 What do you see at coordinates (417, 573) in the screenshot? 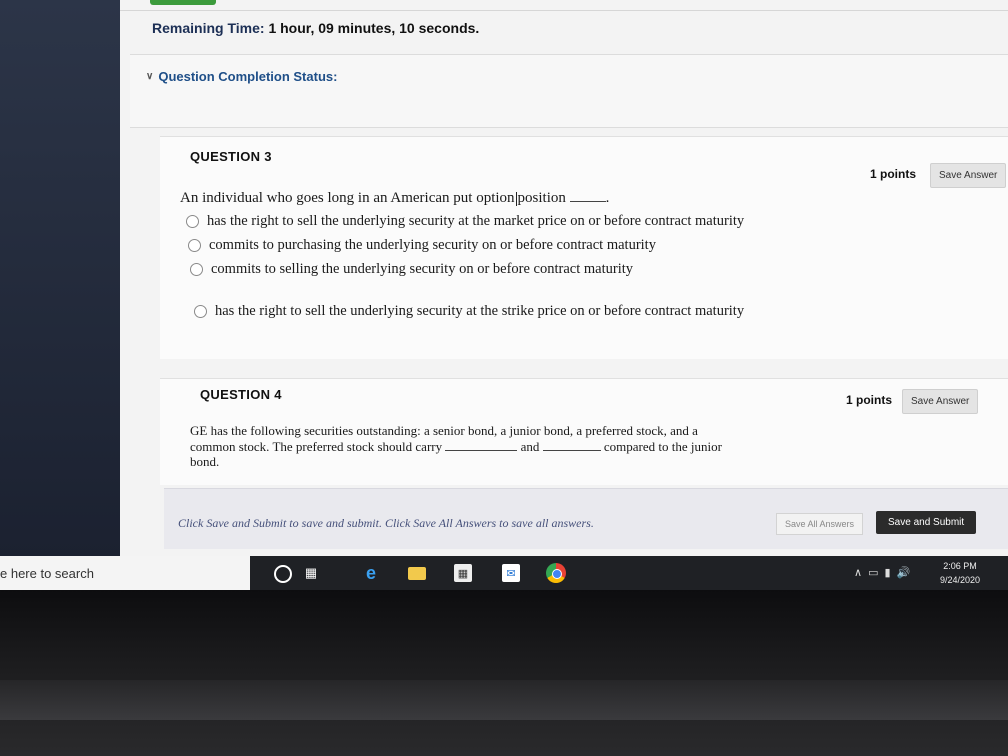
I see `file-explorer-icon` at bounding box center [417, 573].